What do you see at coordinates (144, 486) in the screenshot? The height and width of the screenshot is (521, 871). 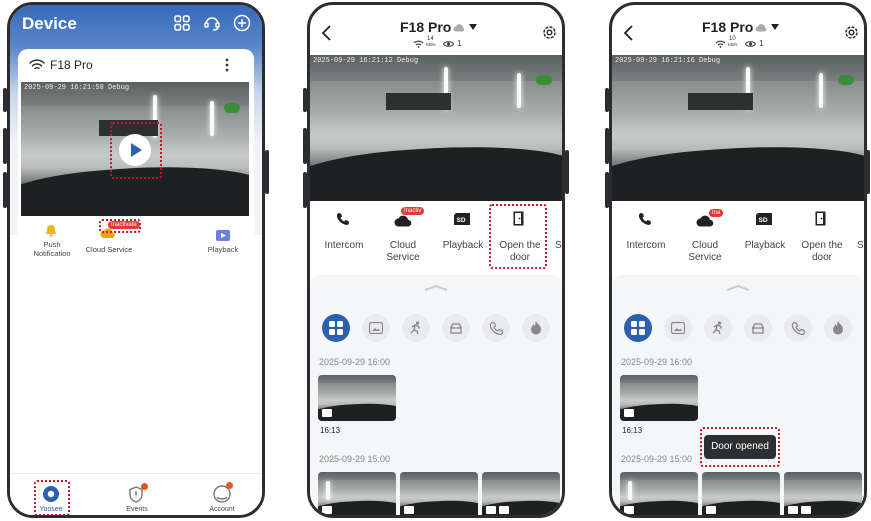 I see `events-notification-dot` at bounding box center [144, 486].